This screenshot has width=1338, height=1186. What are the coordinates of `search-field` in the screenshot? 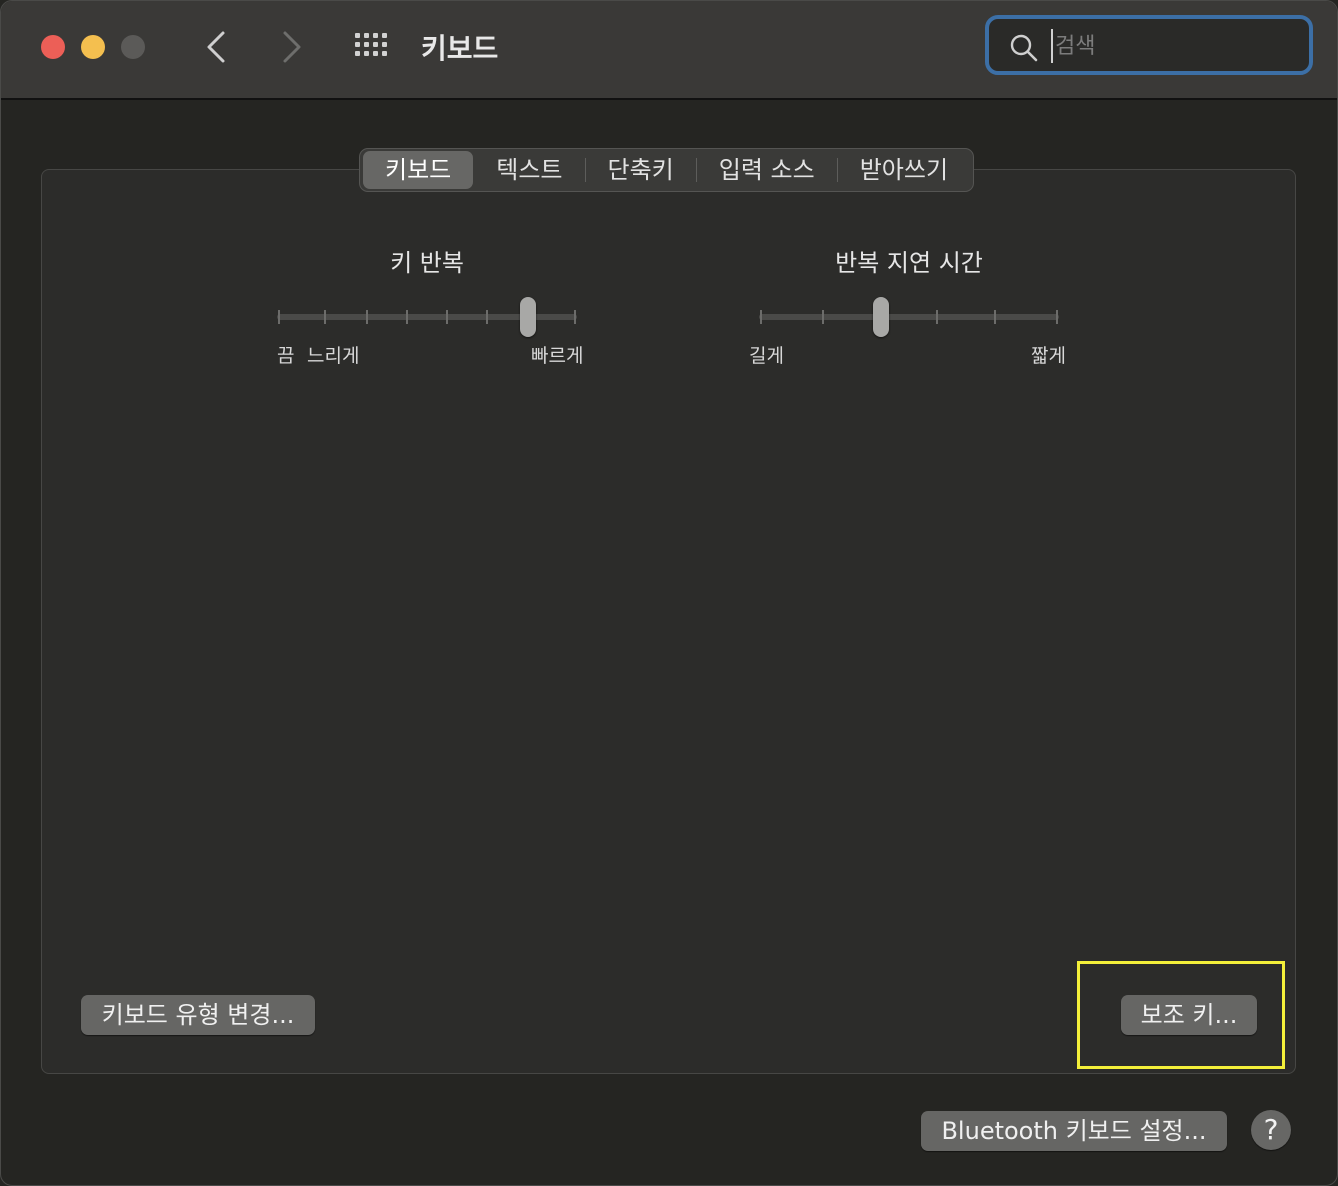 It's located at (1149, 45).